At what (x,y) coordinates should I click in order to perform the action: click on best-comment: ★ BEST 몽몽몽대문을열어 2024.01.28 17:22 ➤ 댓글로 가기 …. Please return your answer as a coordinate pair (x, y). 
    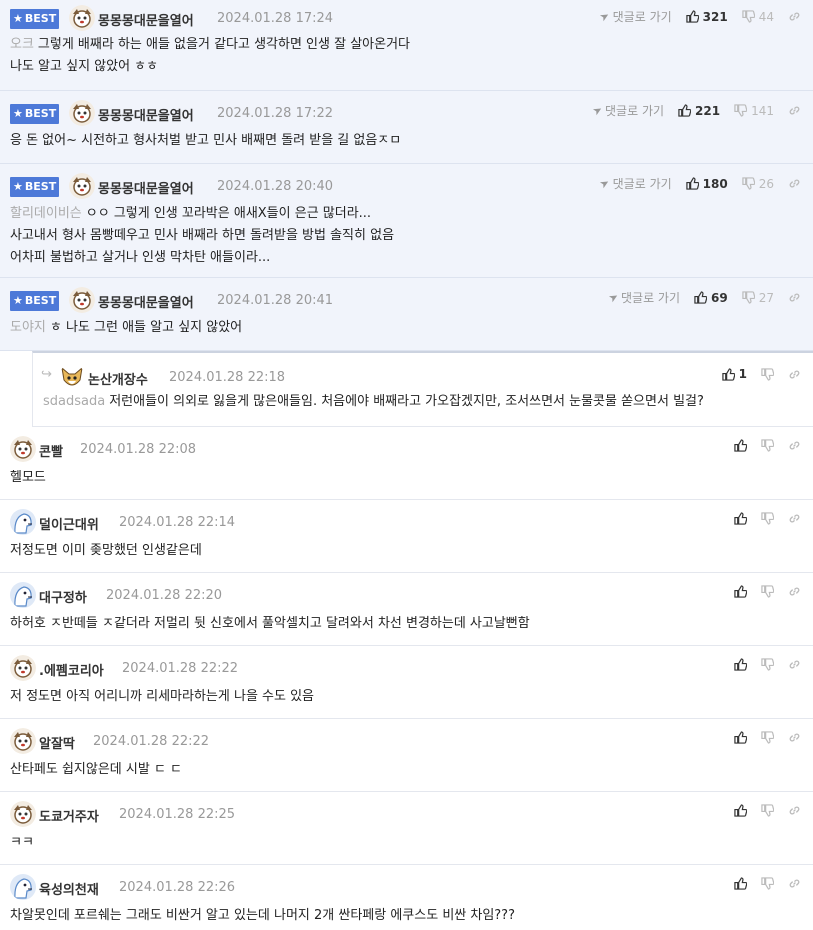
    Looking at the image, I should click on (406, 127).